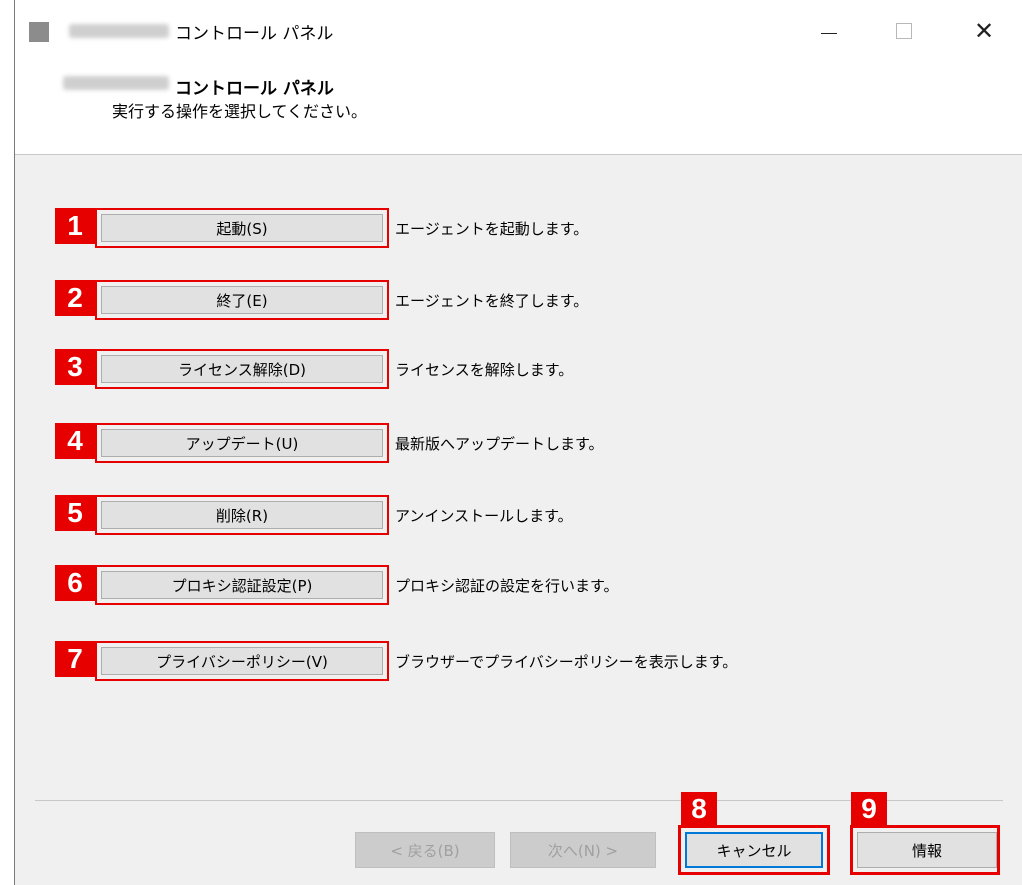 The width and height of the screenshot is (1022, 885). I want to click on info-button: 情報, so click(927, 850).